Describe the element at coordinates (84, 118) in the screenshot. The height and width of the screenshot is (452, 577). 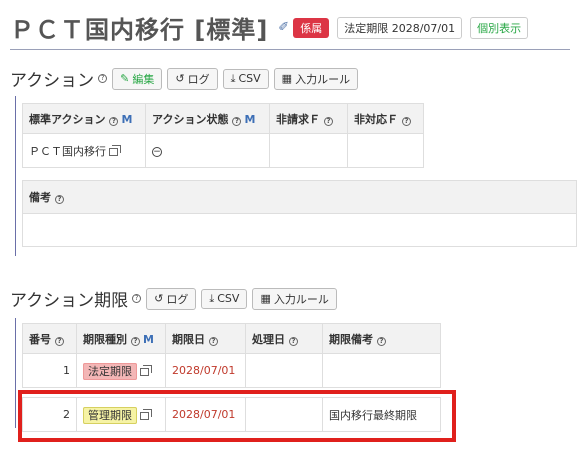
I see `col-standard-action: 標準アクション? M` at that location.